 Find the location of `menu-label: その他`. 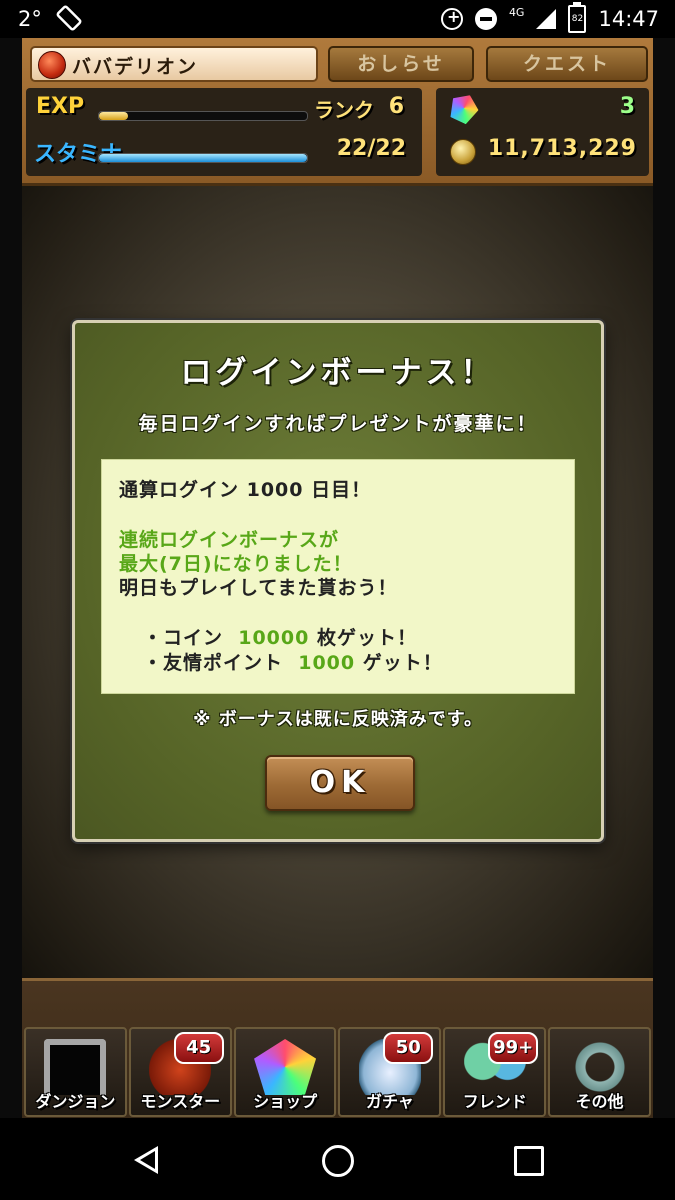

menu-label: その他 is located at coordinates (599, 1101).